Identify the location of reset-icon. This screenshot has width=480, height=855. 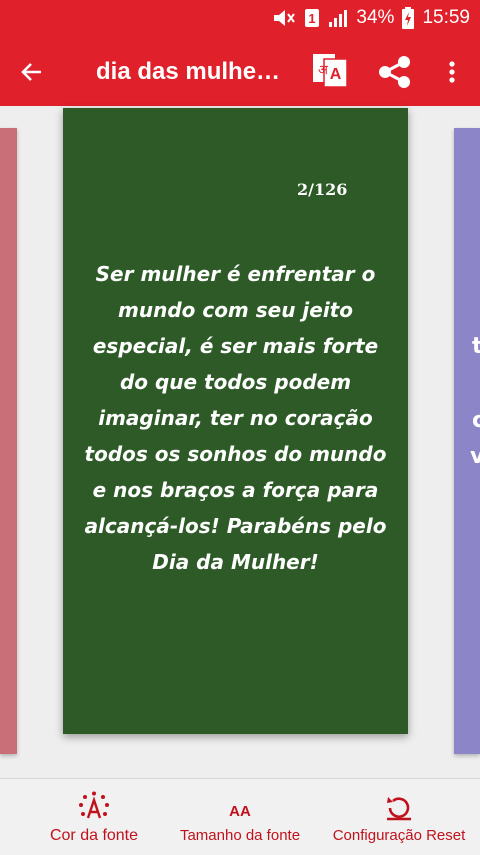
(399, 809).